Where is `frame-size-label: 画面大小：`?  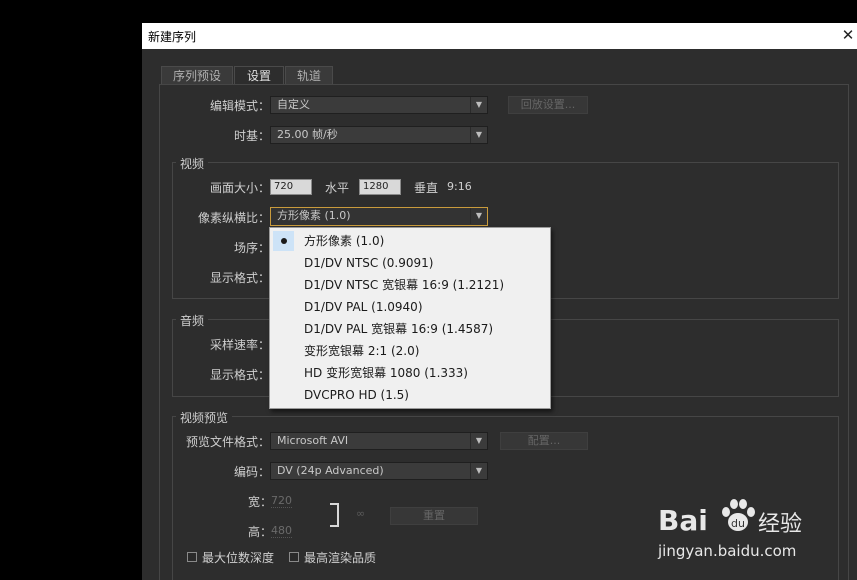 frame-size-label: 画面大小： is located at coordinates (240, 188).